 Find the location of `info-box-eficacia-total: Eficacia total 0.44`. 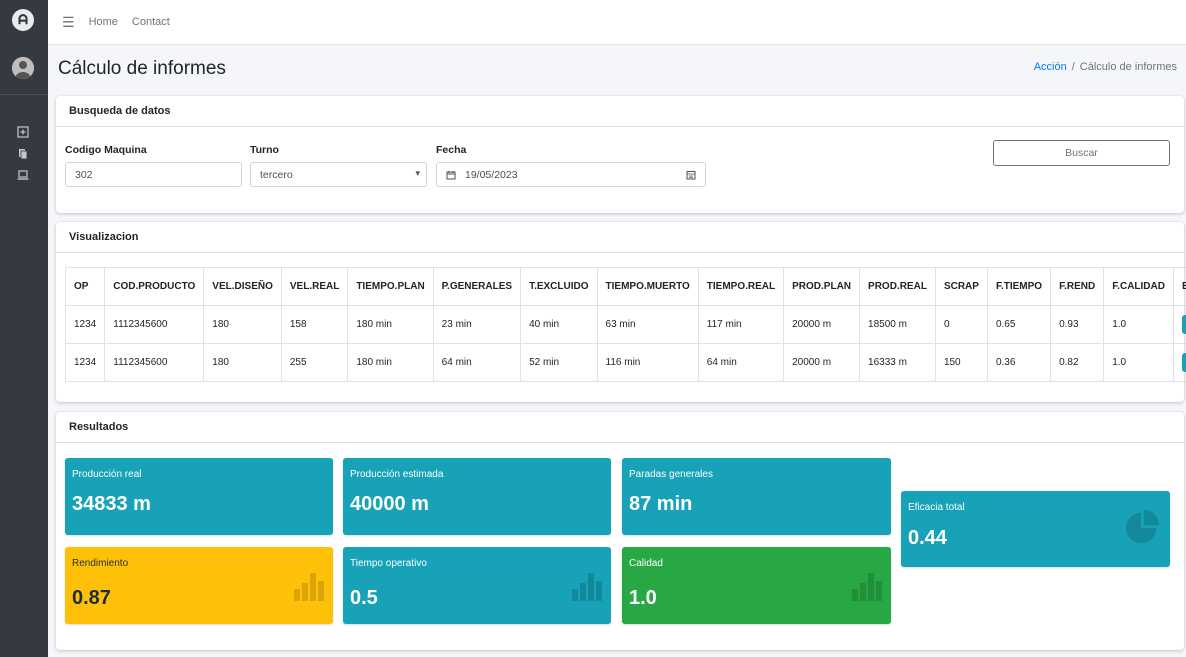

info-box-eficacia-total: Eficacia total 0.44 is located at coordinates (1035, 529).